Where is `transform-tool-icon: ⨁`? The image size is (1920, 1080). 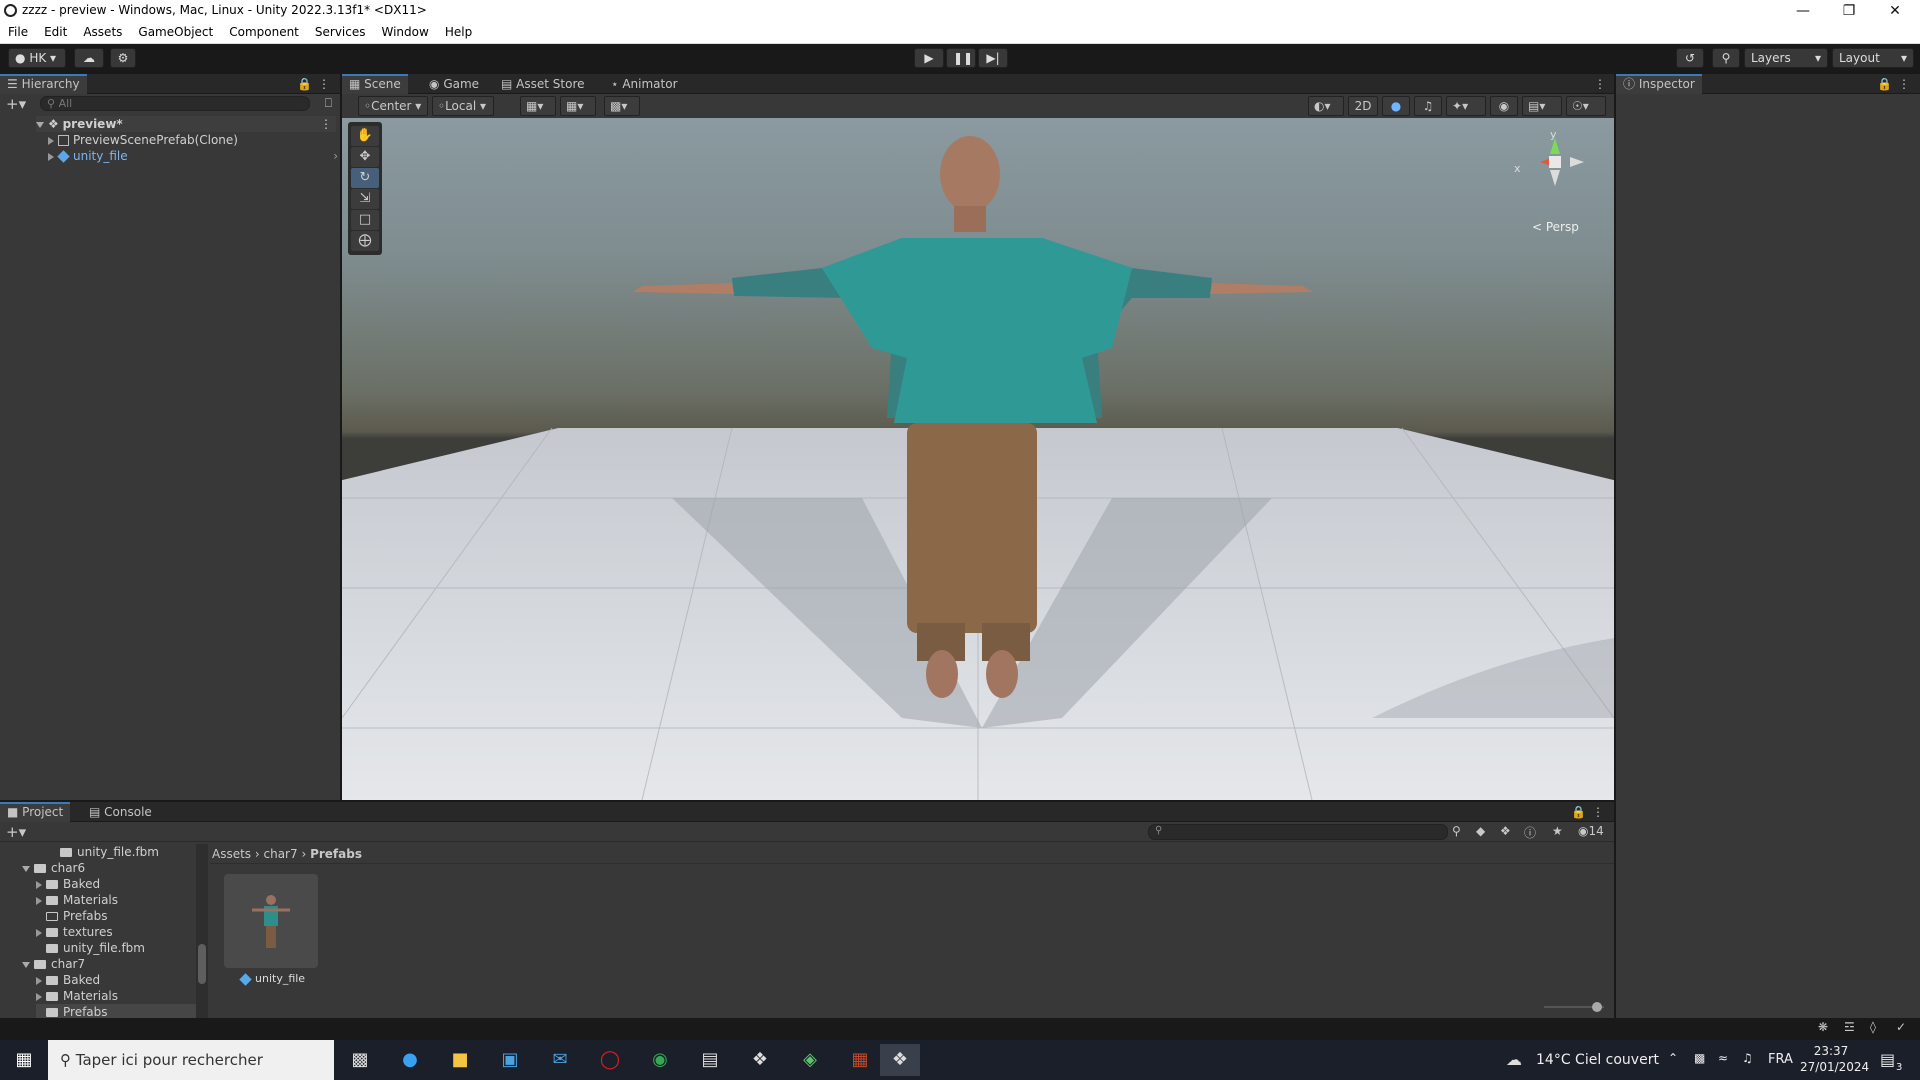
transform-tool-icon: ⨁ is located at coordinates (365, 241).